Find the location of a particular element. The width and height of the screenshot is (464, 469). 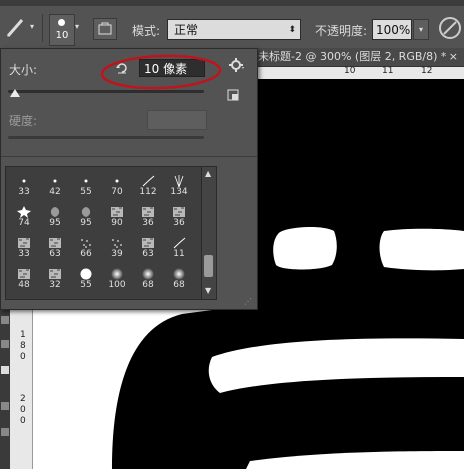

mode-value: 正常 is located at coordinates (186, 30).